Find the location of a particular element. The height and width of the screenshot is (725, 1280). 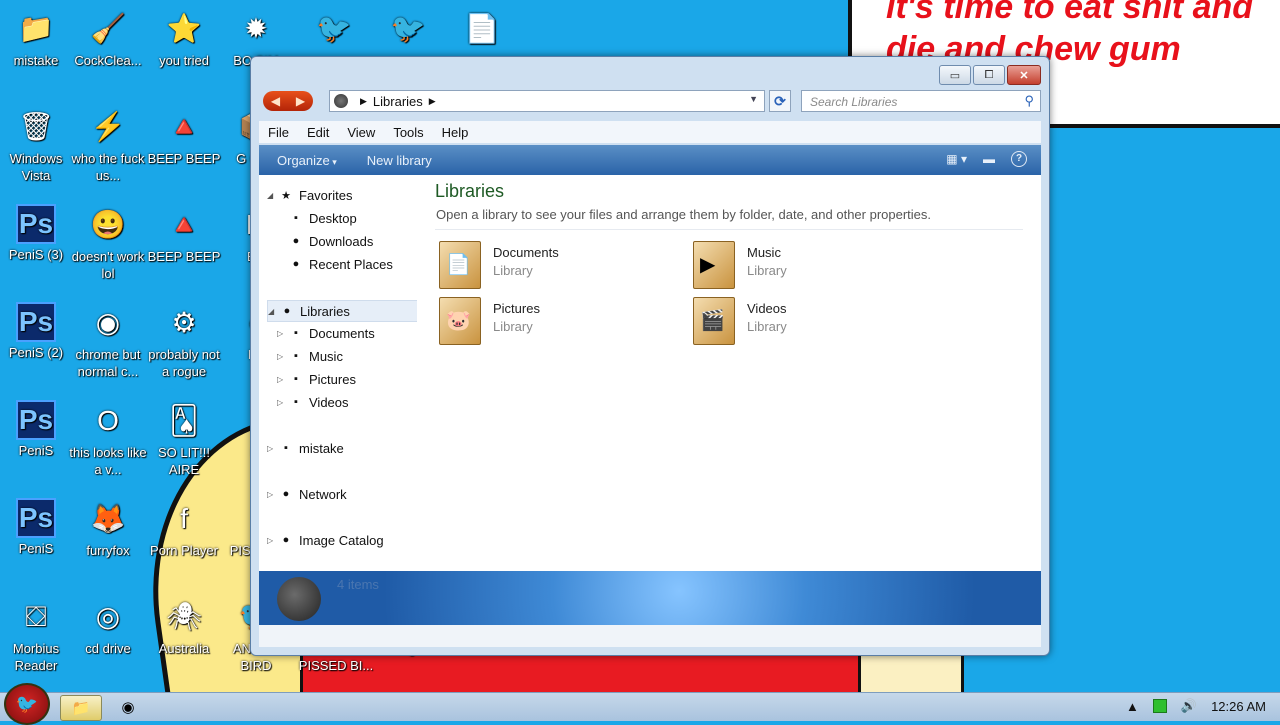

nav-item-mistake: ▷ ▪ mistake is located at coordinates (305, 448).